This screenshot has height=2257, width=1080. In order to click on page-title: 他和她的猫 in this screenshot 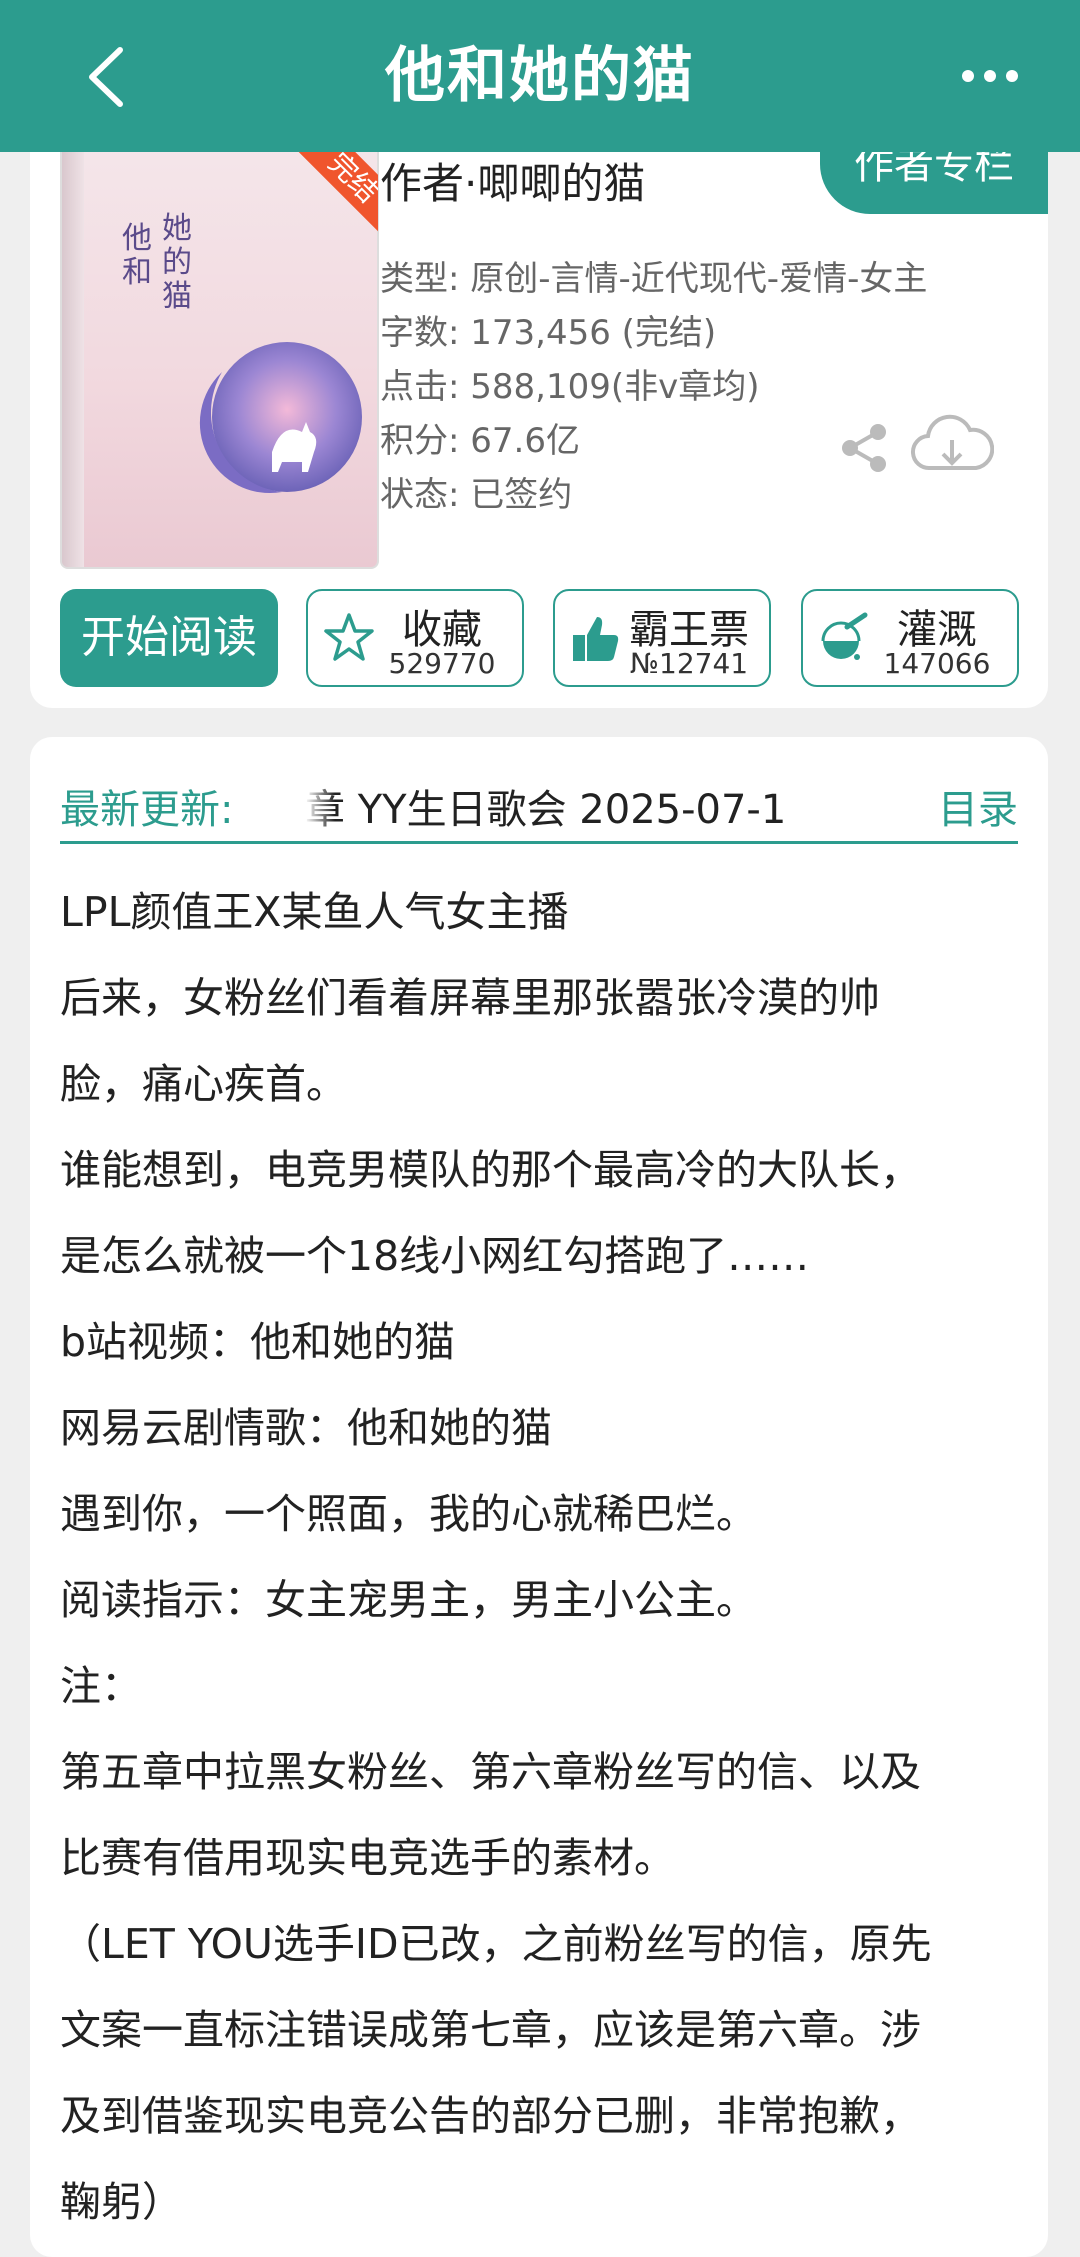, I will do `click(540, 76)`.